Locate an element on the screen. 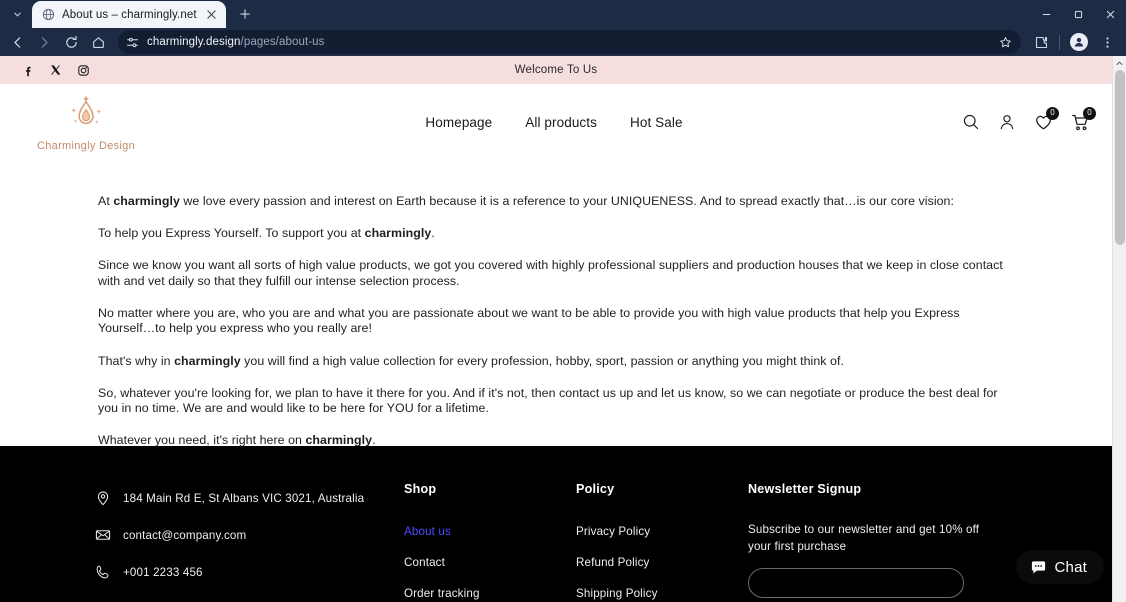 The height and width of the screenshot is (602, 1126). three-dot-menu-icon is located at coordinates (1107, 42).